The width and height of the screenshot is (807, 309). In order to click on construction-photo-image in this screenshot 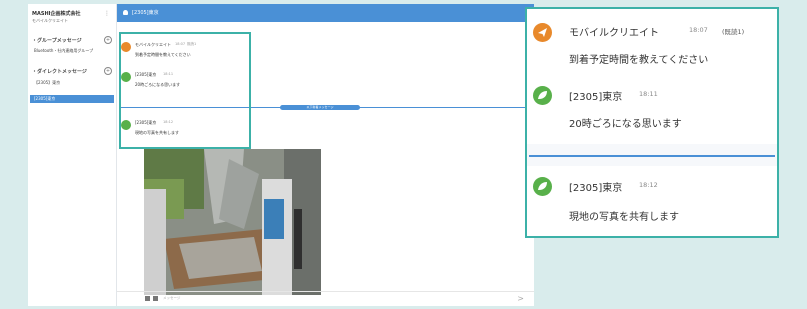, I will do `click(232, 222)`.